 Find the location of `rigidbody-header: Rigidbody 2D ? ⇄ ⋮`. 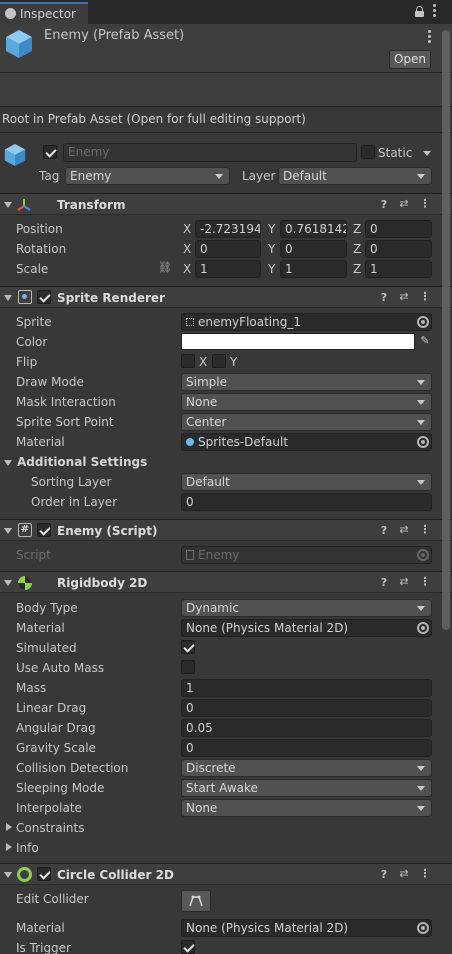

rigidbody-header: Rigidbody 2D ? ⇄ ⋮ is located at coordinates (226, 582).